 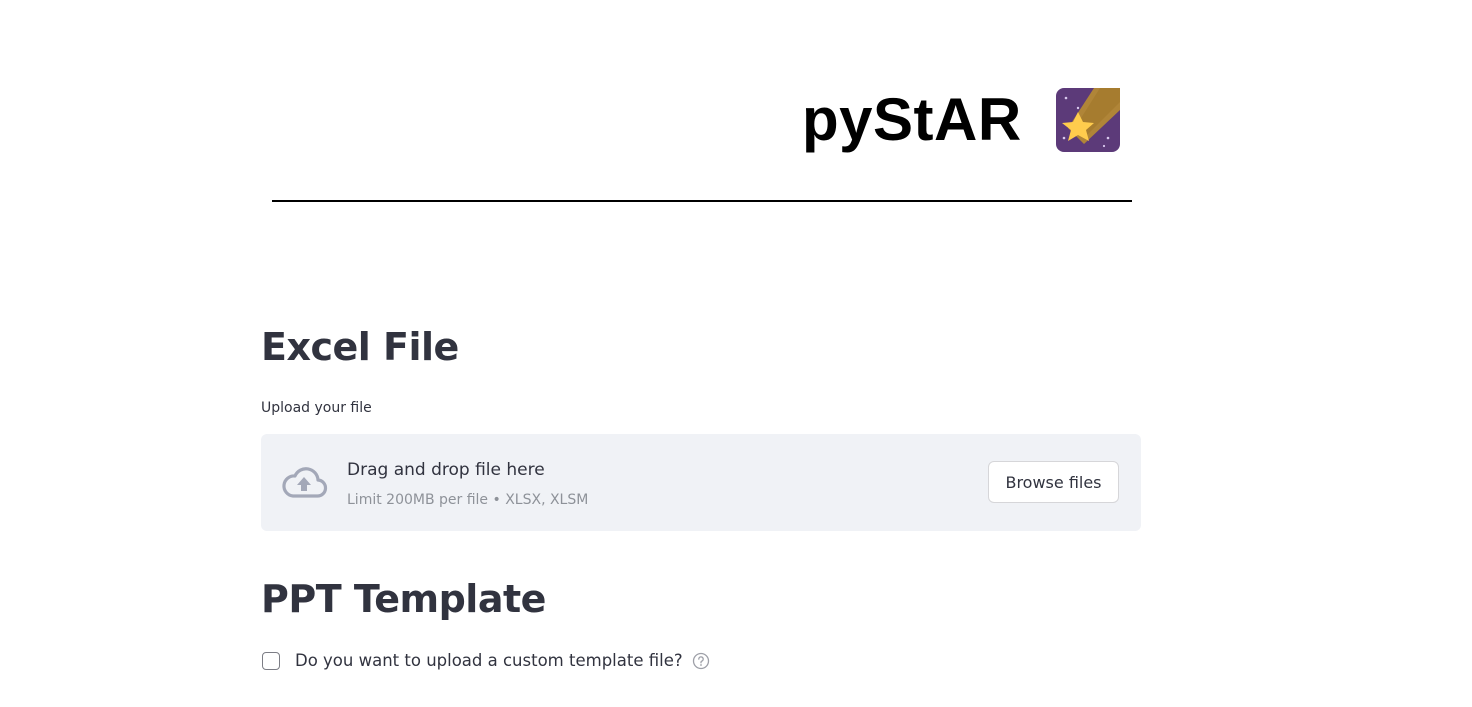 I want to click on title-divider, so click(x=702, y=201).